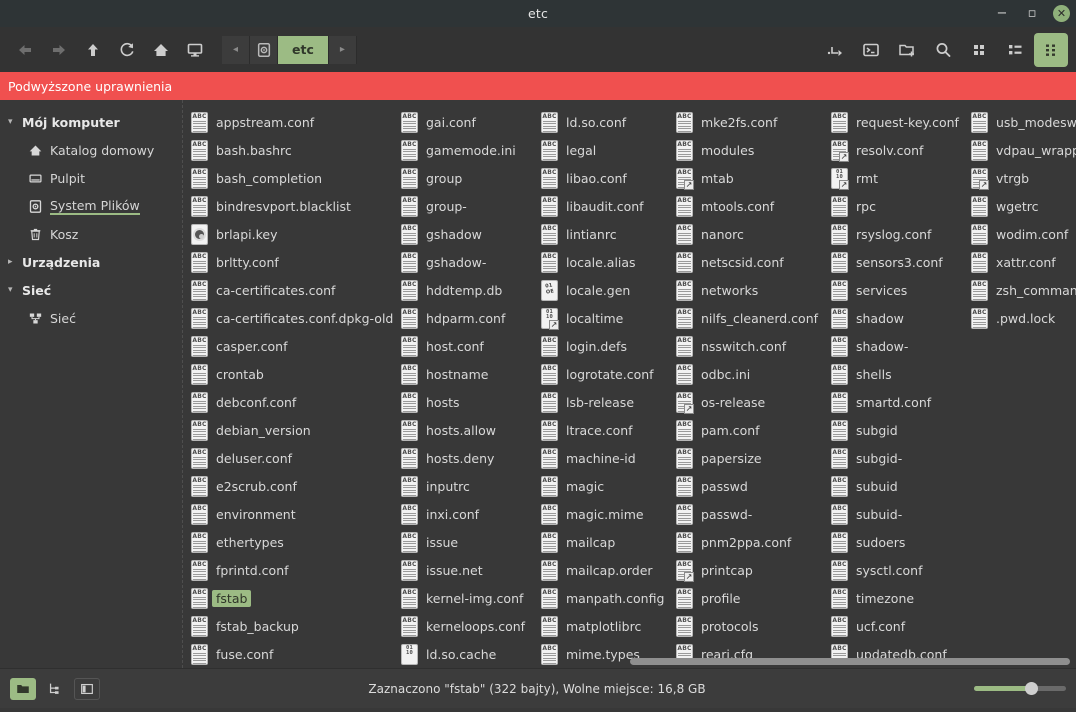  Describe the element at coordinates (745, 290) in the screenshot. I see `file-item: ABC networks` at that location.